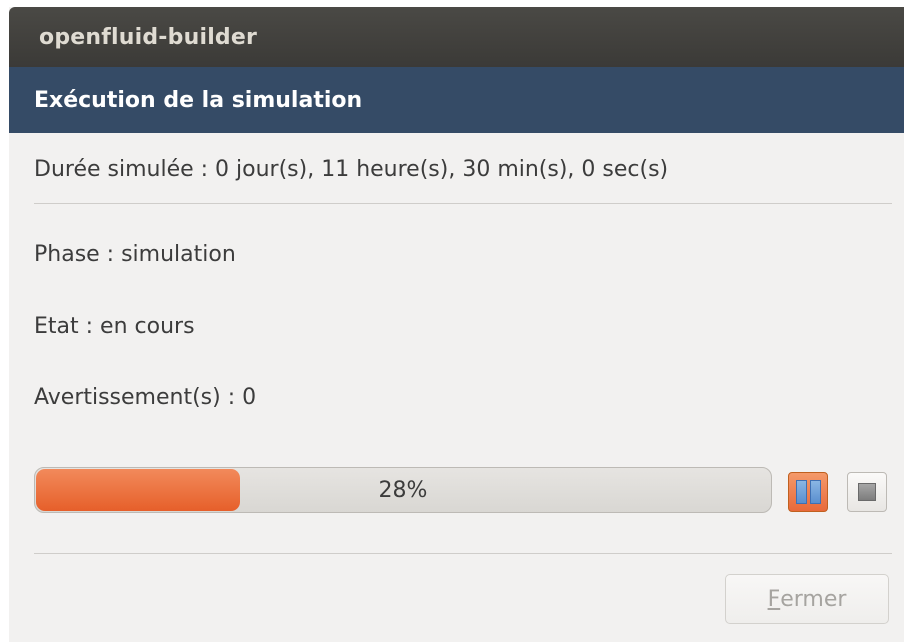  Describe the element at coordinates (801, 492) in the screenshot. I see `pause-icon` at that location.